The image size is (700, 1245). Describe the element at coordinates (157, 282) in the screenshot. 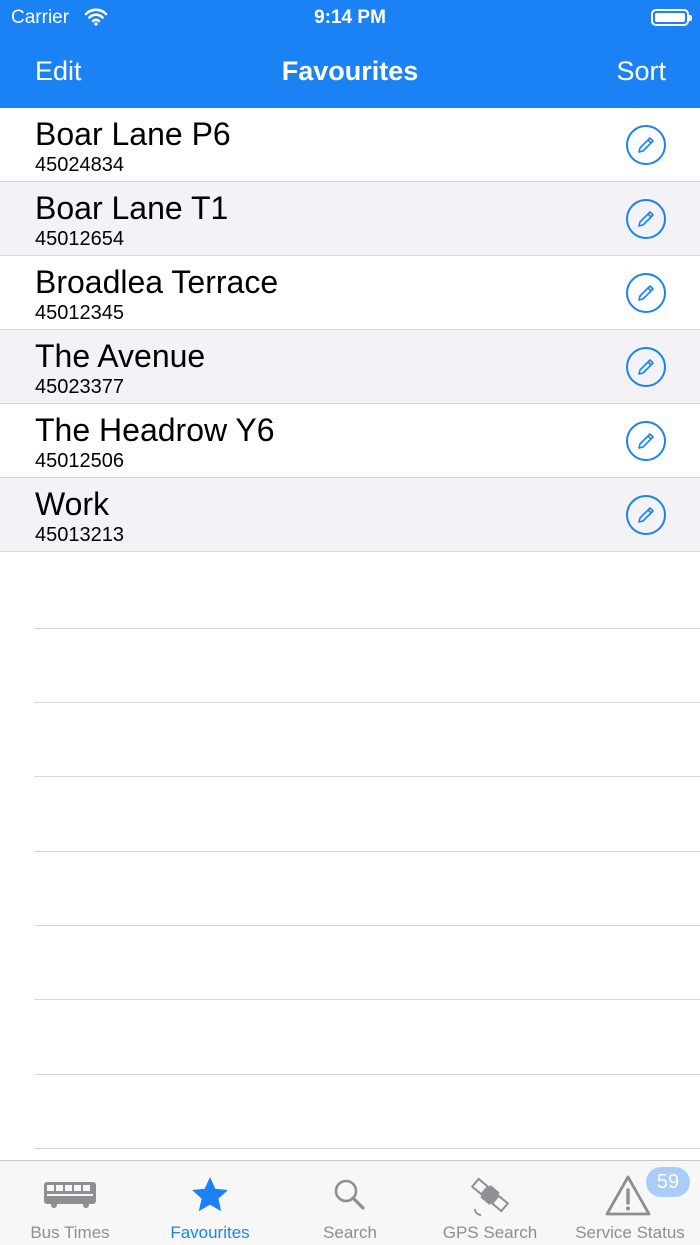

I see `stop-name: Broadlea Terrace` at that location.